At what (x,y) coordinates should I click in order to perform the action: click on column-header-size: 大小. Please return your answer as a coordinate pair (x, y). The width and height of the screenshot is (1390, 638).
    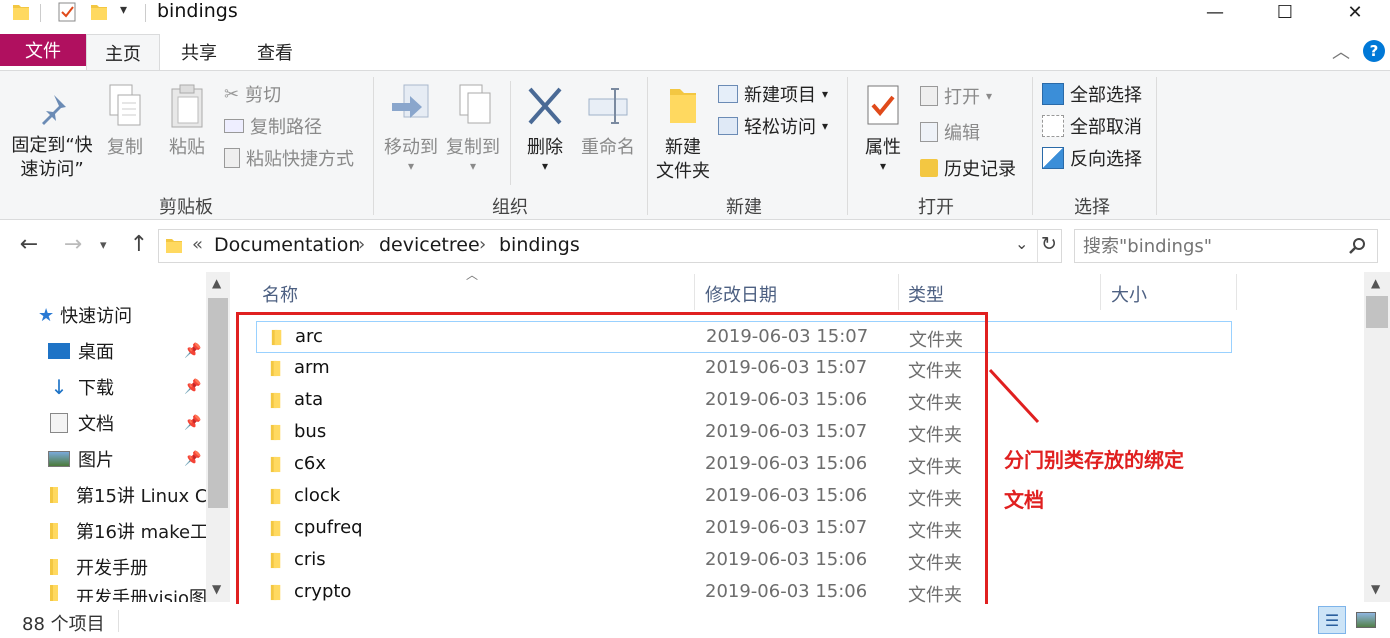
    Looking at the image, I should click on (1129, 294).